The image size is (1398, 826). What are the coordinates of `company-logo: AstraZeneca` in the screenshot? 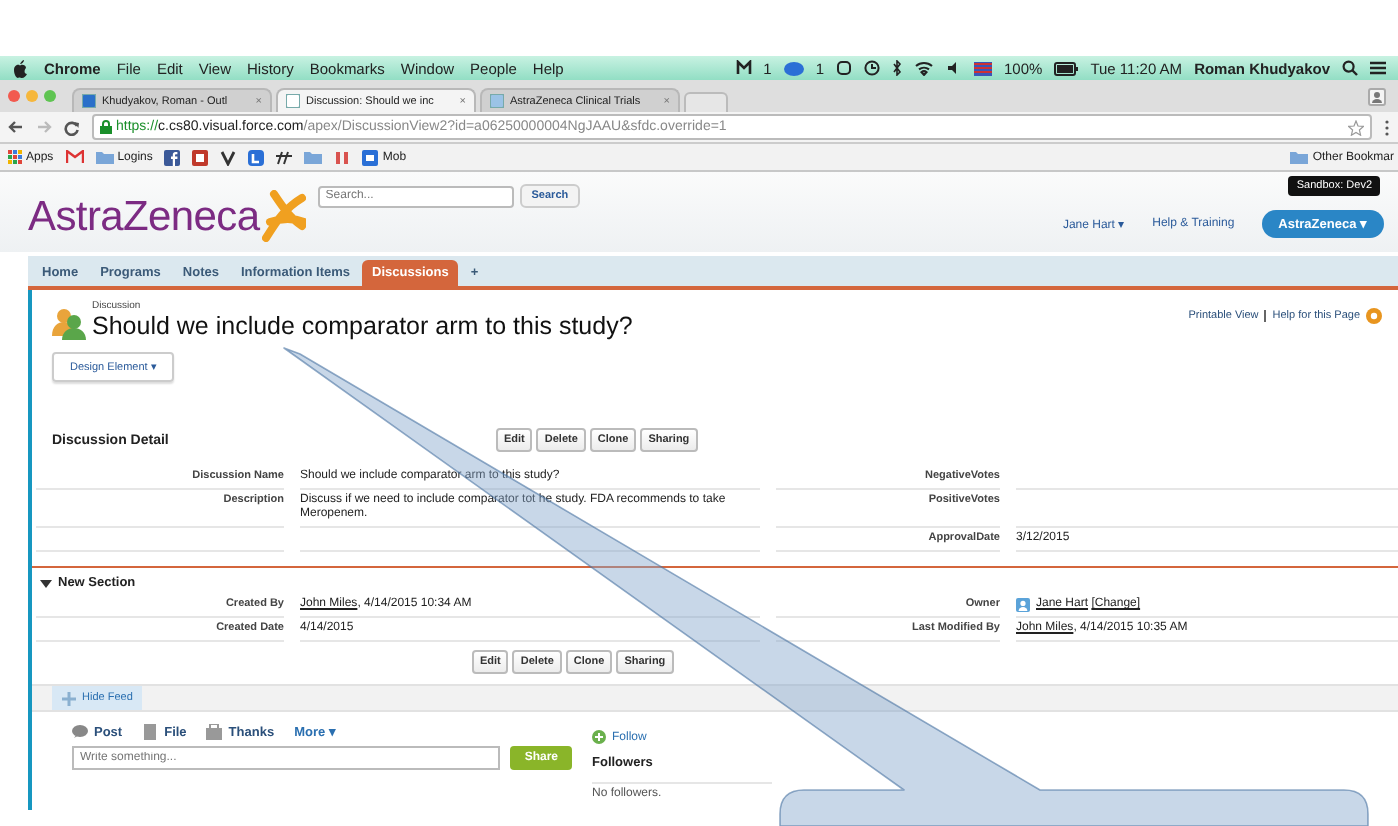 It's located at (144, 218).